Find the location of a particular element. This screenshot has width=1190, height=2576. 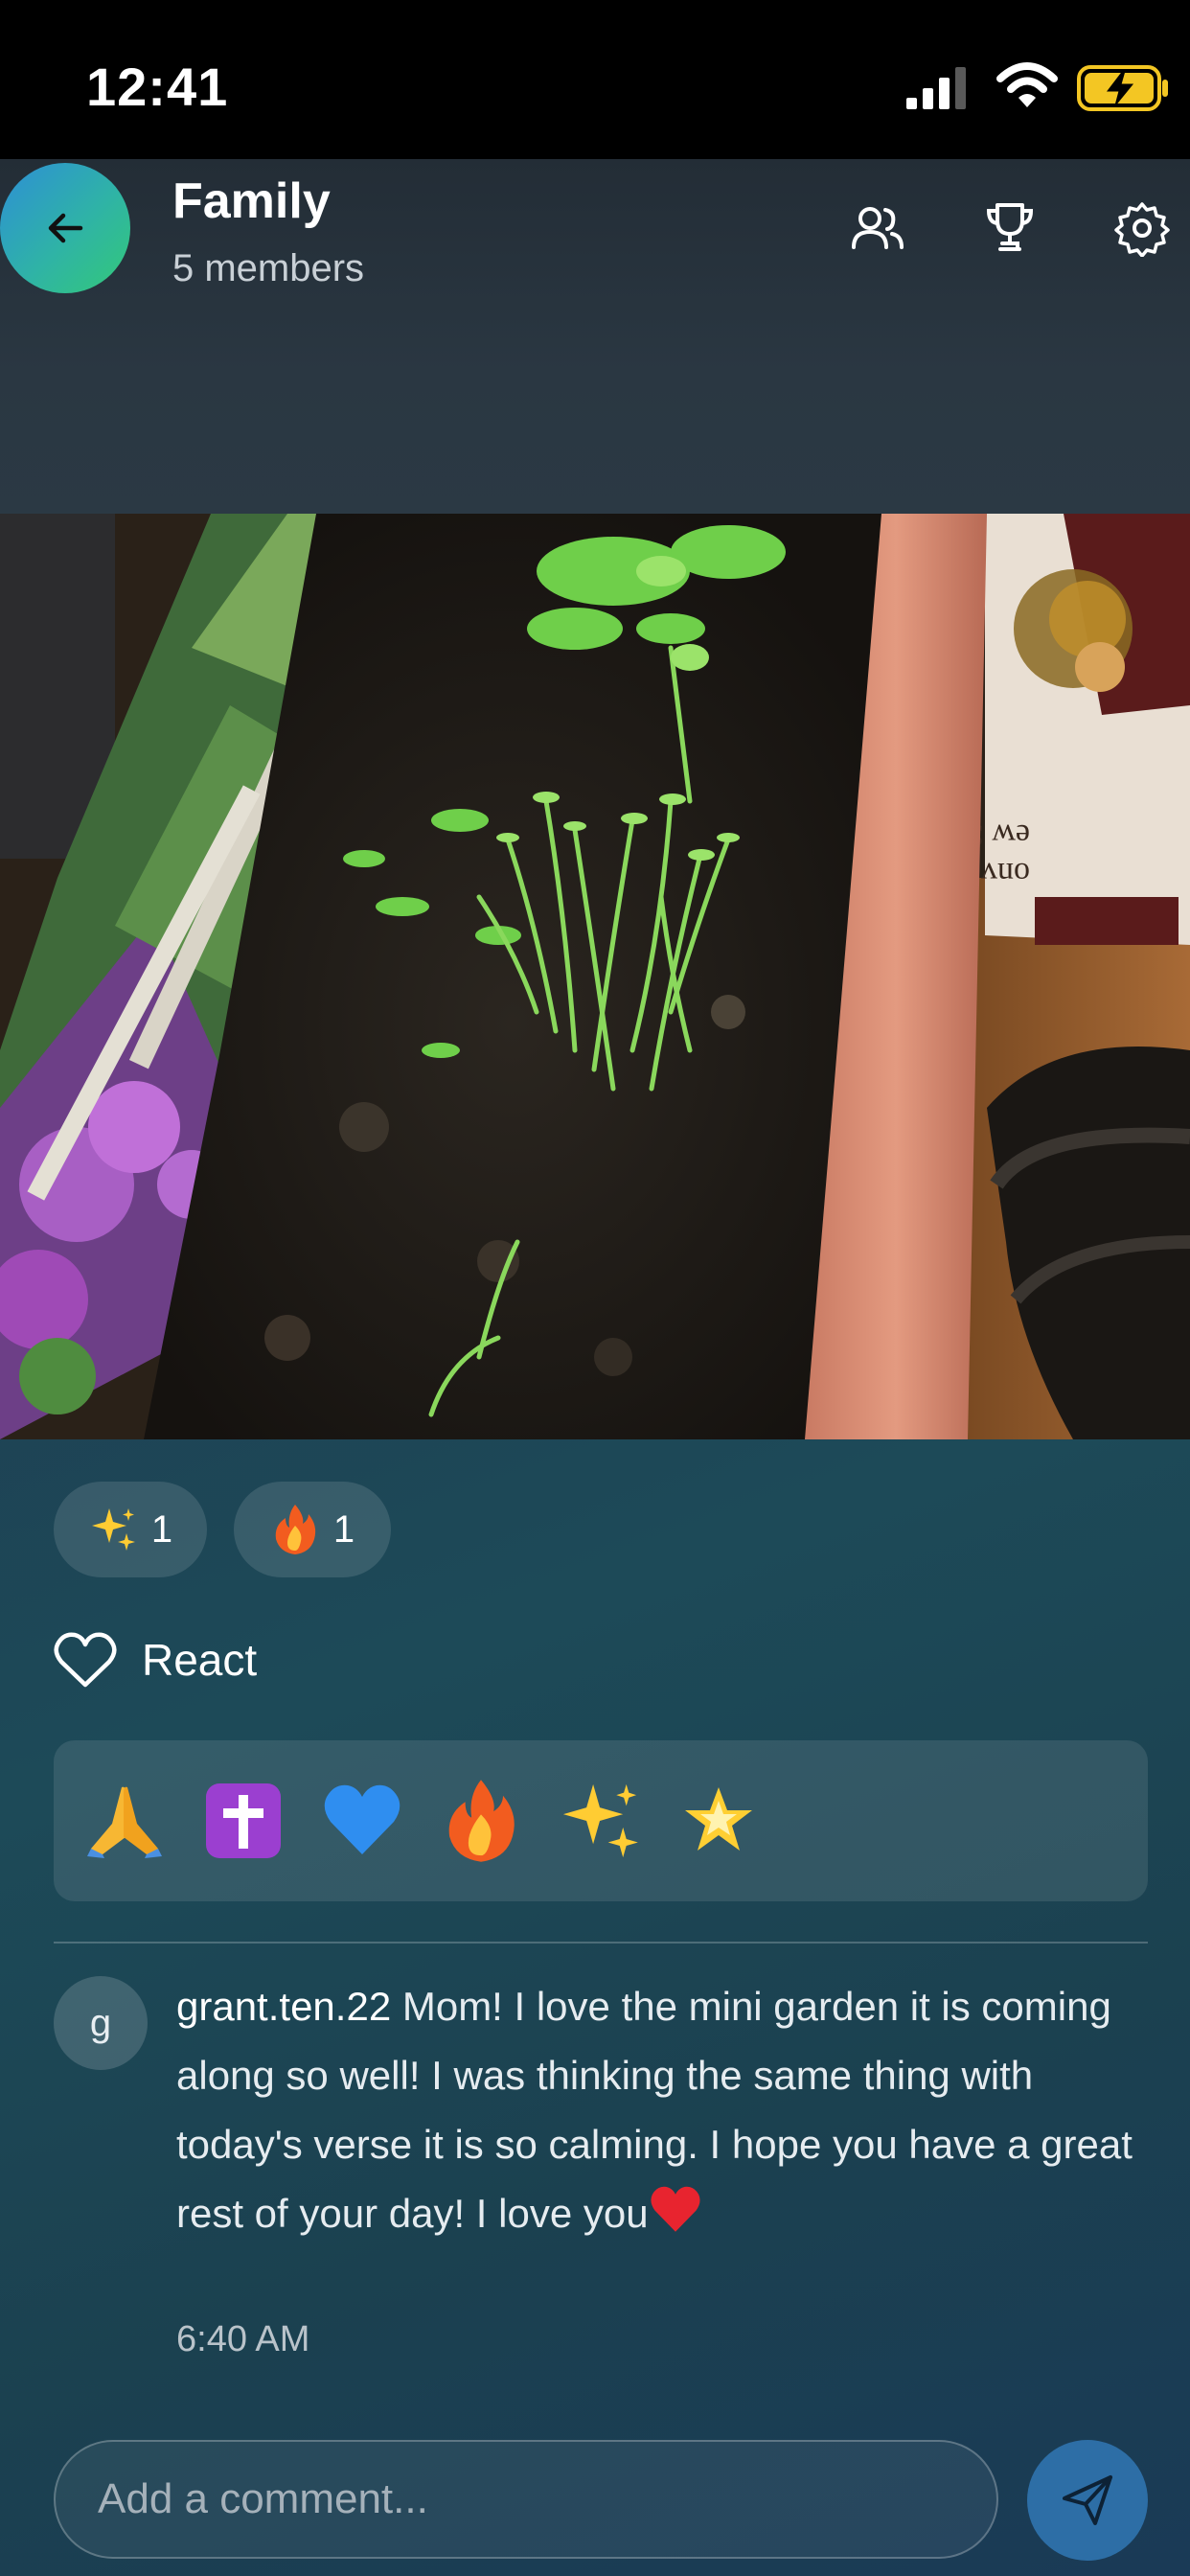

member-count: 5 members is located at coordinates (269, 268).